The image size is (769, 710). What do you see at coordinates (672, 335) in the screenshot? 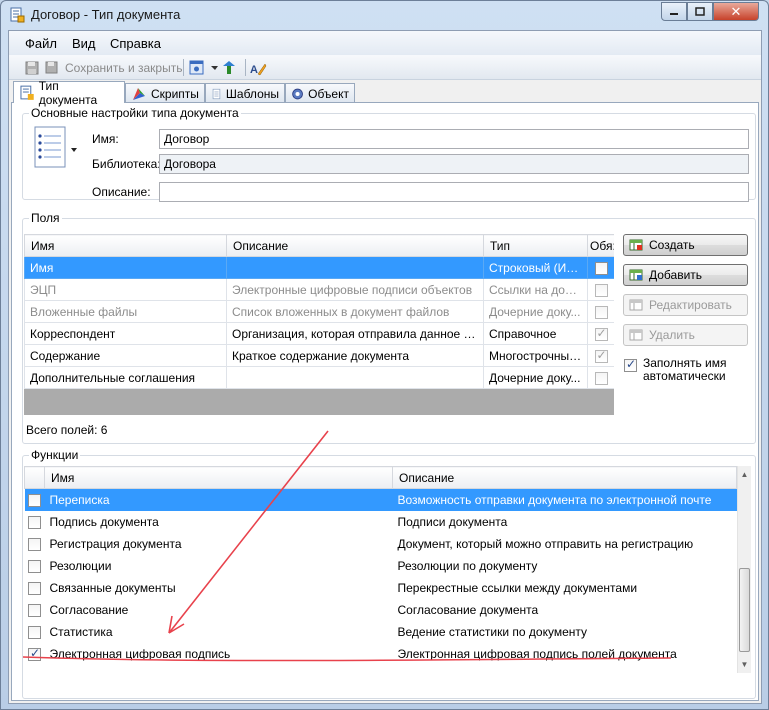
I see `delete-label: Удалить` at bounding box center [672, 335].